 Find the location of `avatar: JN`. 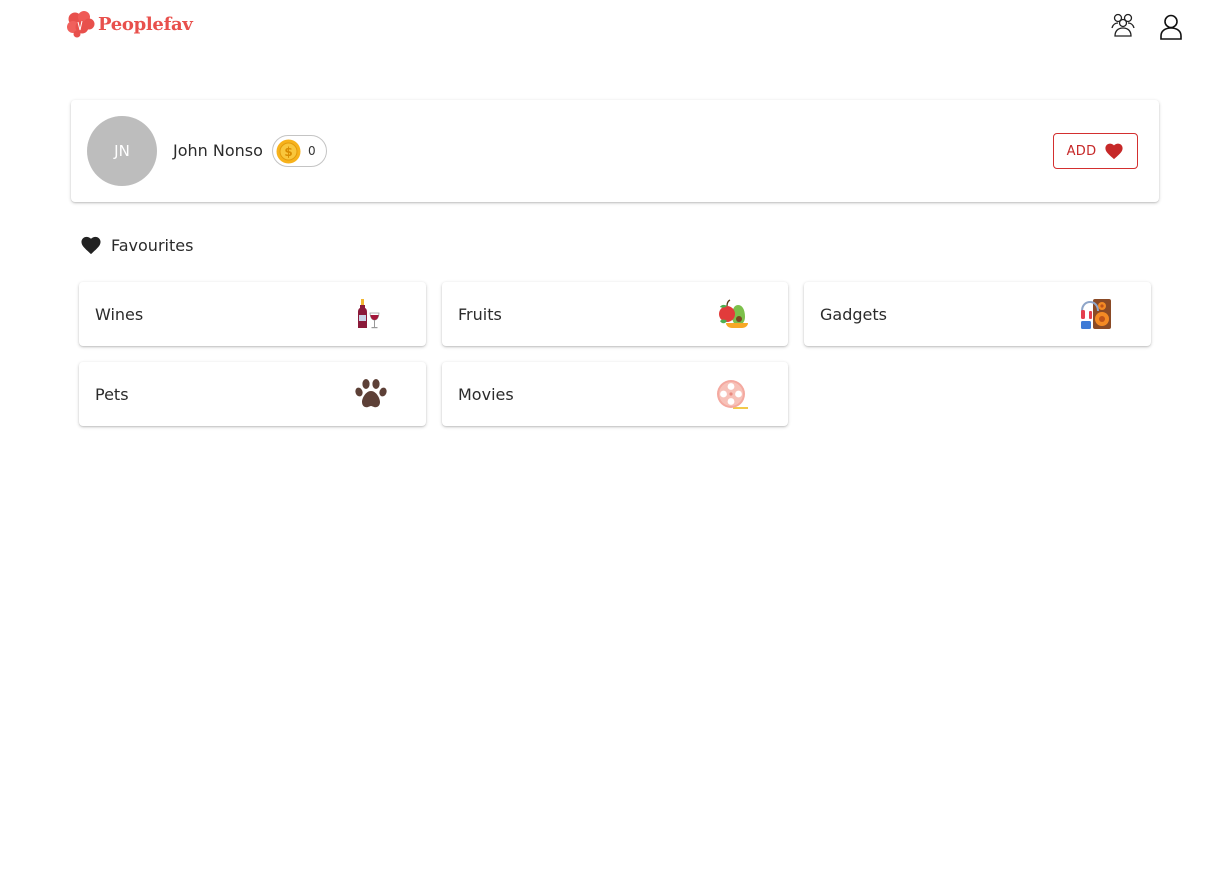

avatar: JN is located at coordinates (122, 151).